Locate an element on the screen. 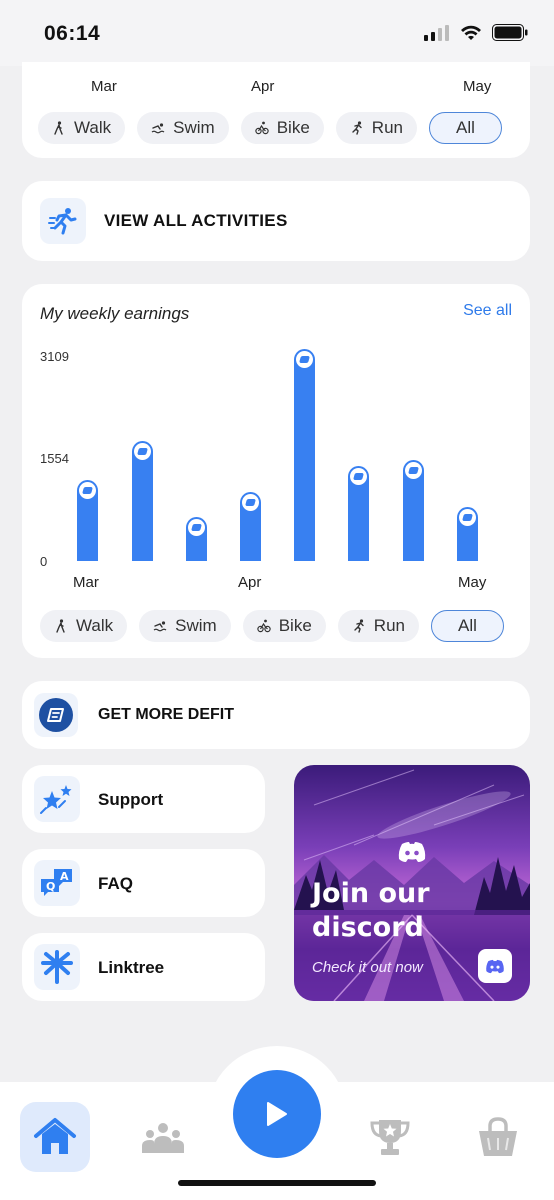  tab-shop is located at coordinates (498, 1137).